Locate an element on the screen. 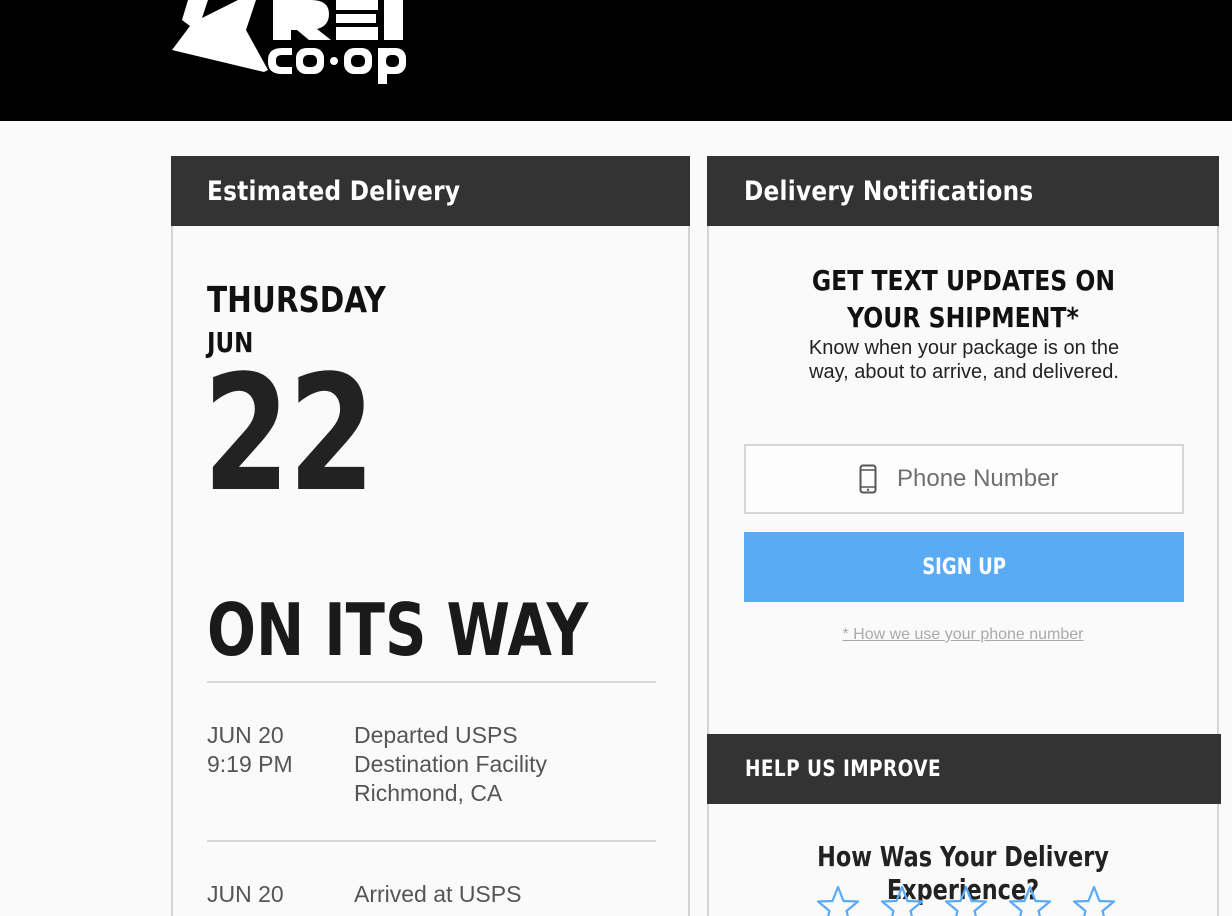 The width and height of the screenshot is (1232, 916). delivery-notifications-header: Delivery Notifications is located at coordinates (963, 191).